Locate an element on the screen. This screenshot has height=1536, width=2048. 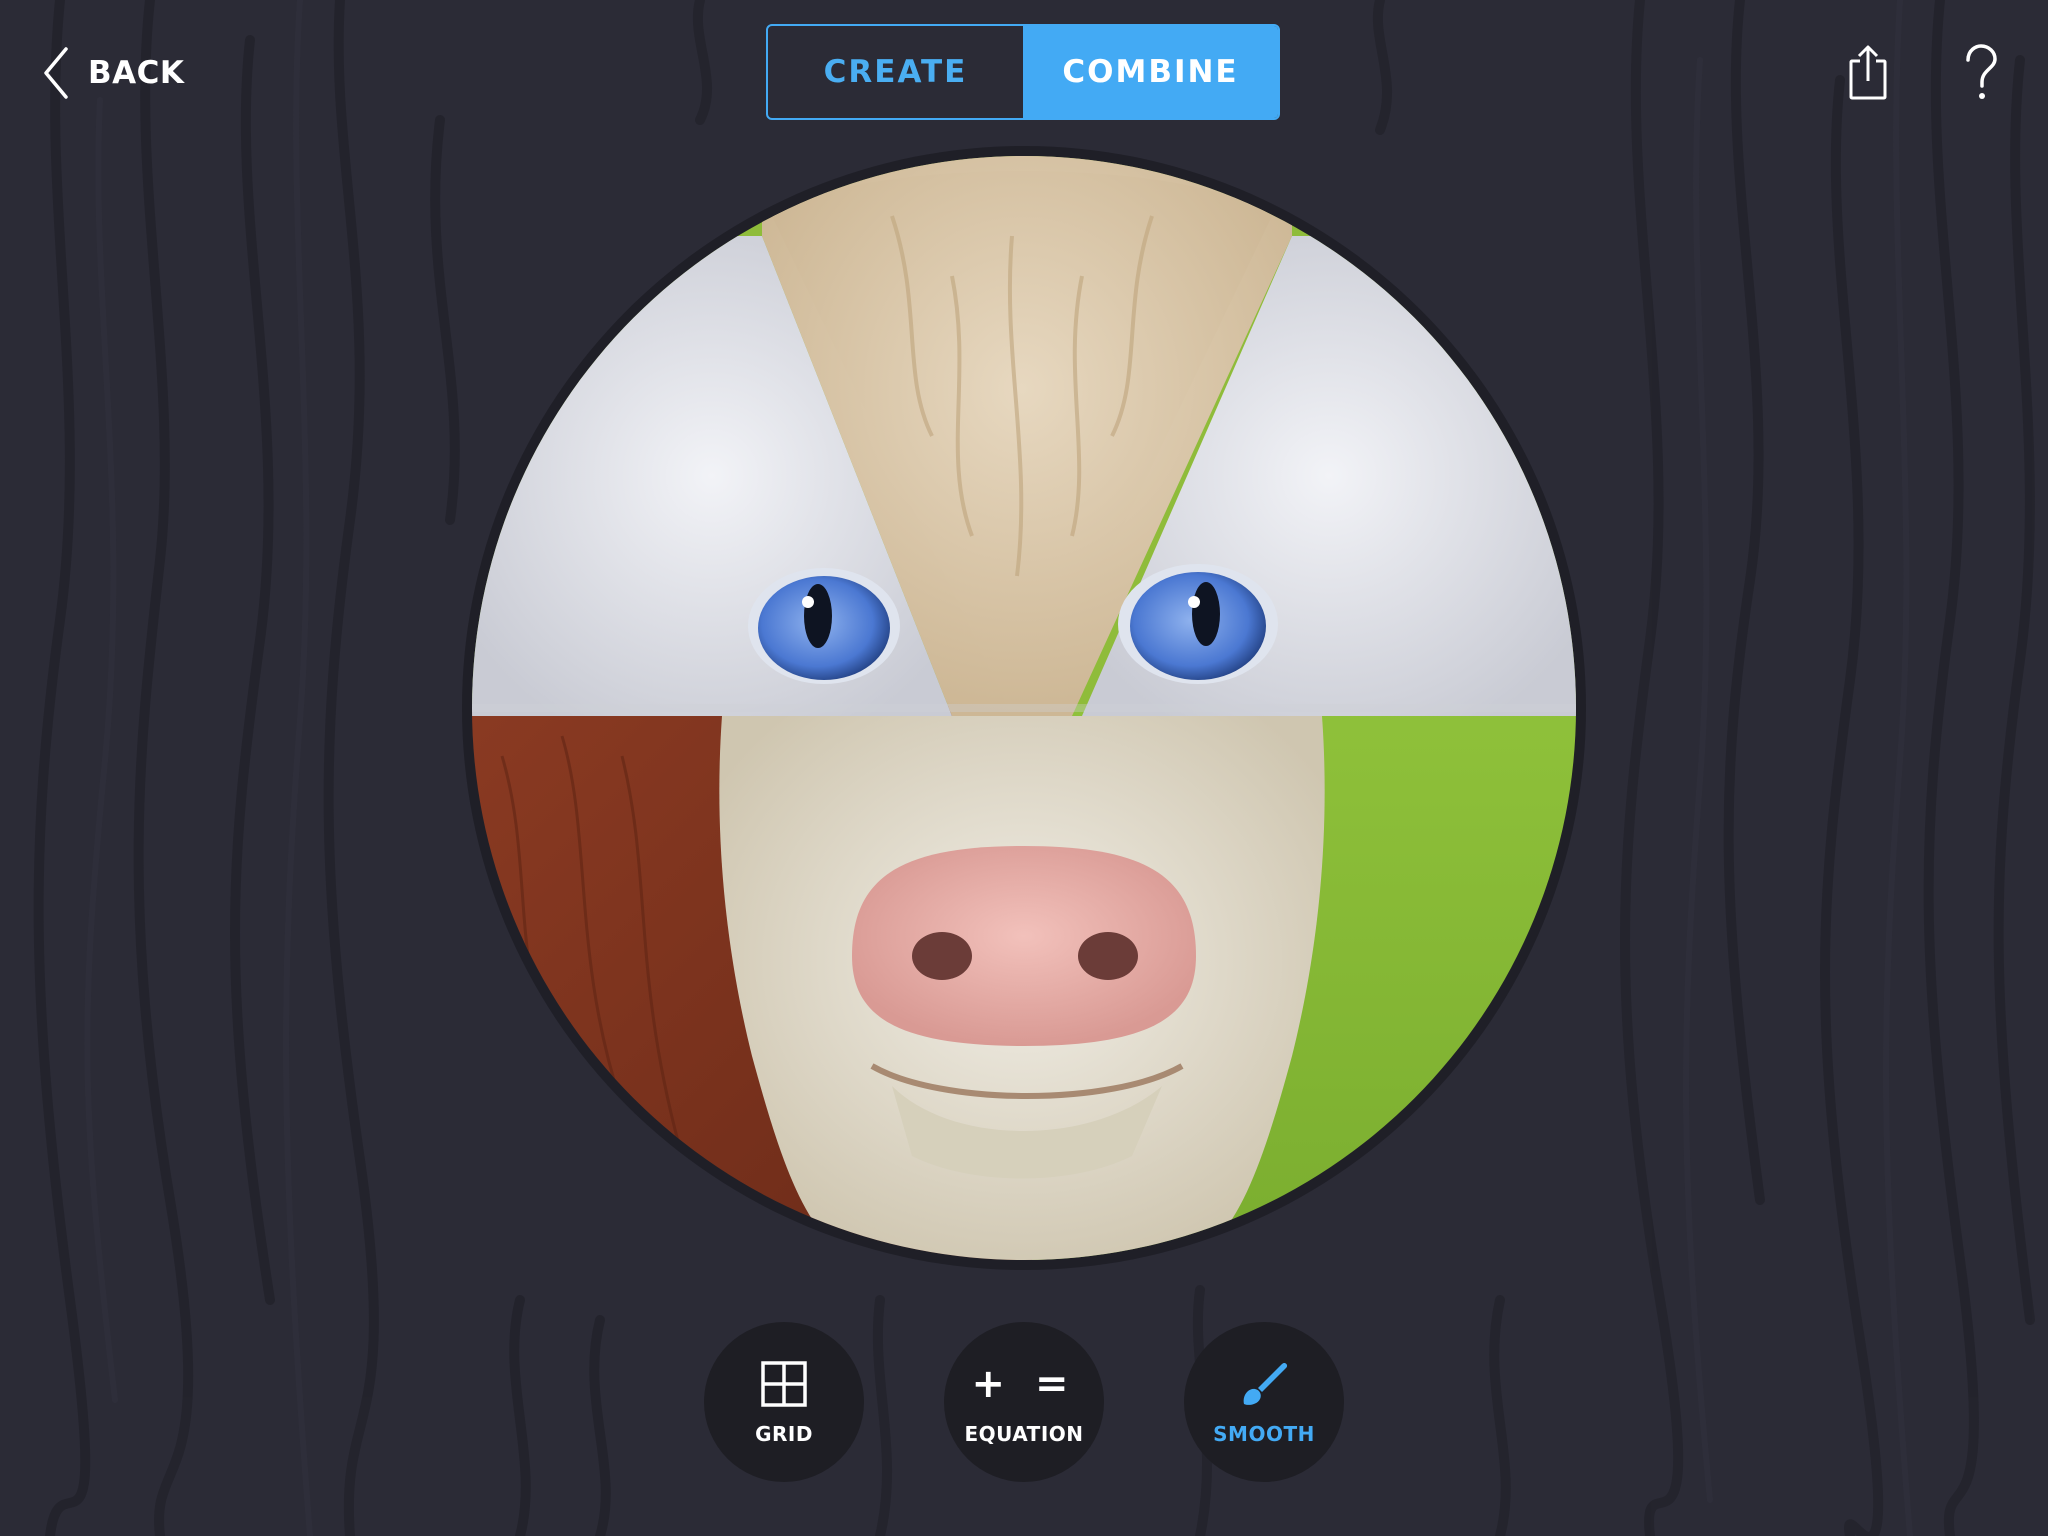
smooth-button: SMOOTH is located at coordinates (1264, 1402).